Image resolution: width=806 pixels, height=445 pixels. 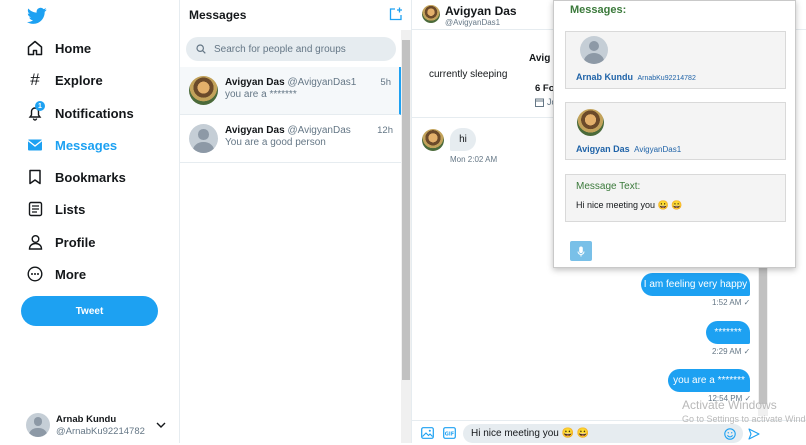 I want to click on nav-home: Home, so click(x=58, y=48).